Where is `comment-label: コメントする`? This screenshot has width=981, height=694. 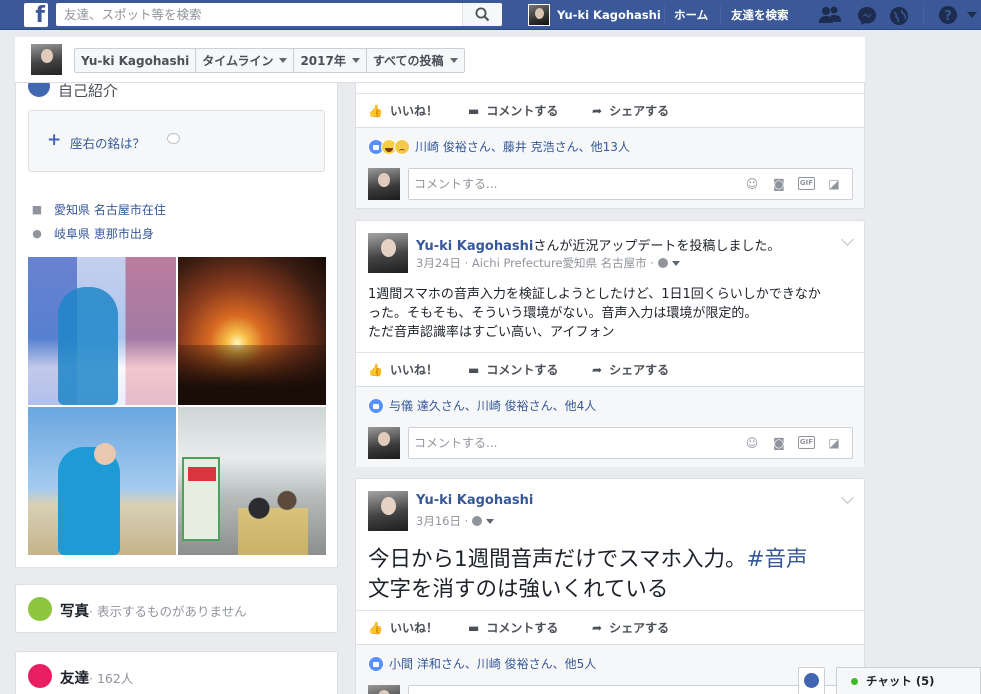
comment-label: コメントする is located at coordinates (522, 370).